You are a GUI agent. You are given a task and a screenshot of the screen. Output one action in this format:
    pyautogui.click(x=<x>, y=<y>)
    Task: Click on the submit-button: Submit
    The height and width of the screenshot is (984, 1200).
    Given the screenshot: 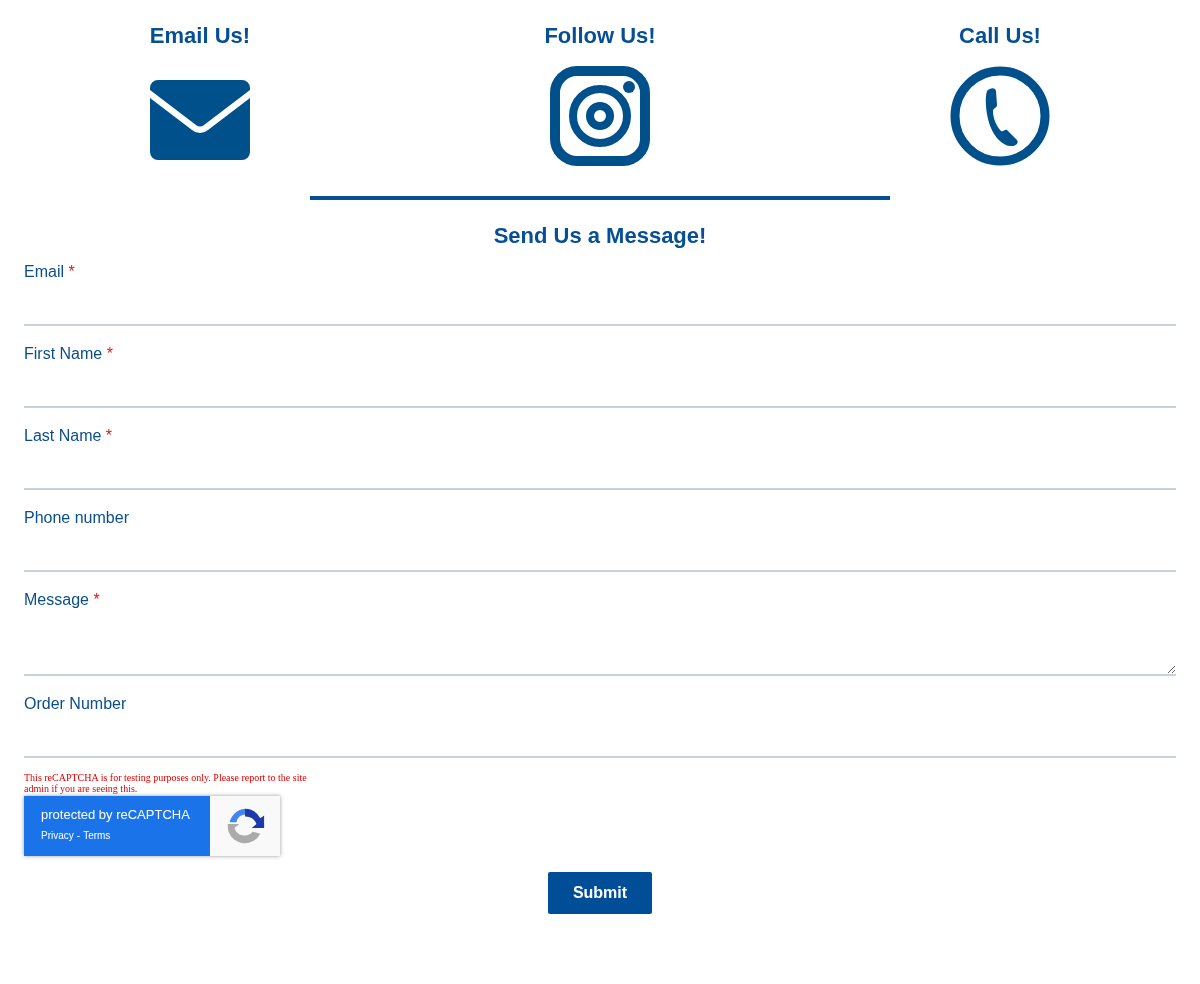 What is the action you would take?
    pyautogui.click(x=600, y=893)
    